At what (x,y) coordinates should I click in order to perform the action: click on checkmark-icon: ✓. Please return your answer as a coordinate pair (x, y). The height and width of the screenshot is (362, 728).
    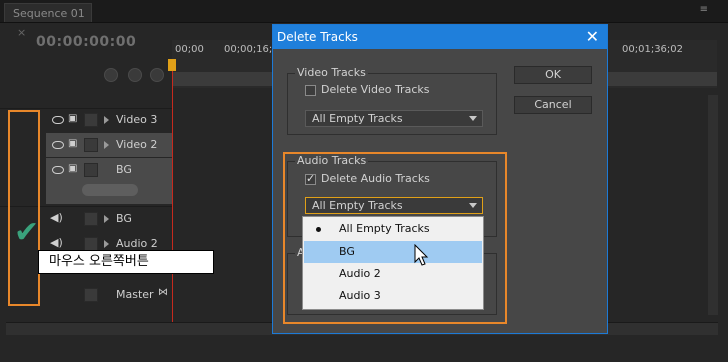
    Looking at the image, I should click on (311, 178).